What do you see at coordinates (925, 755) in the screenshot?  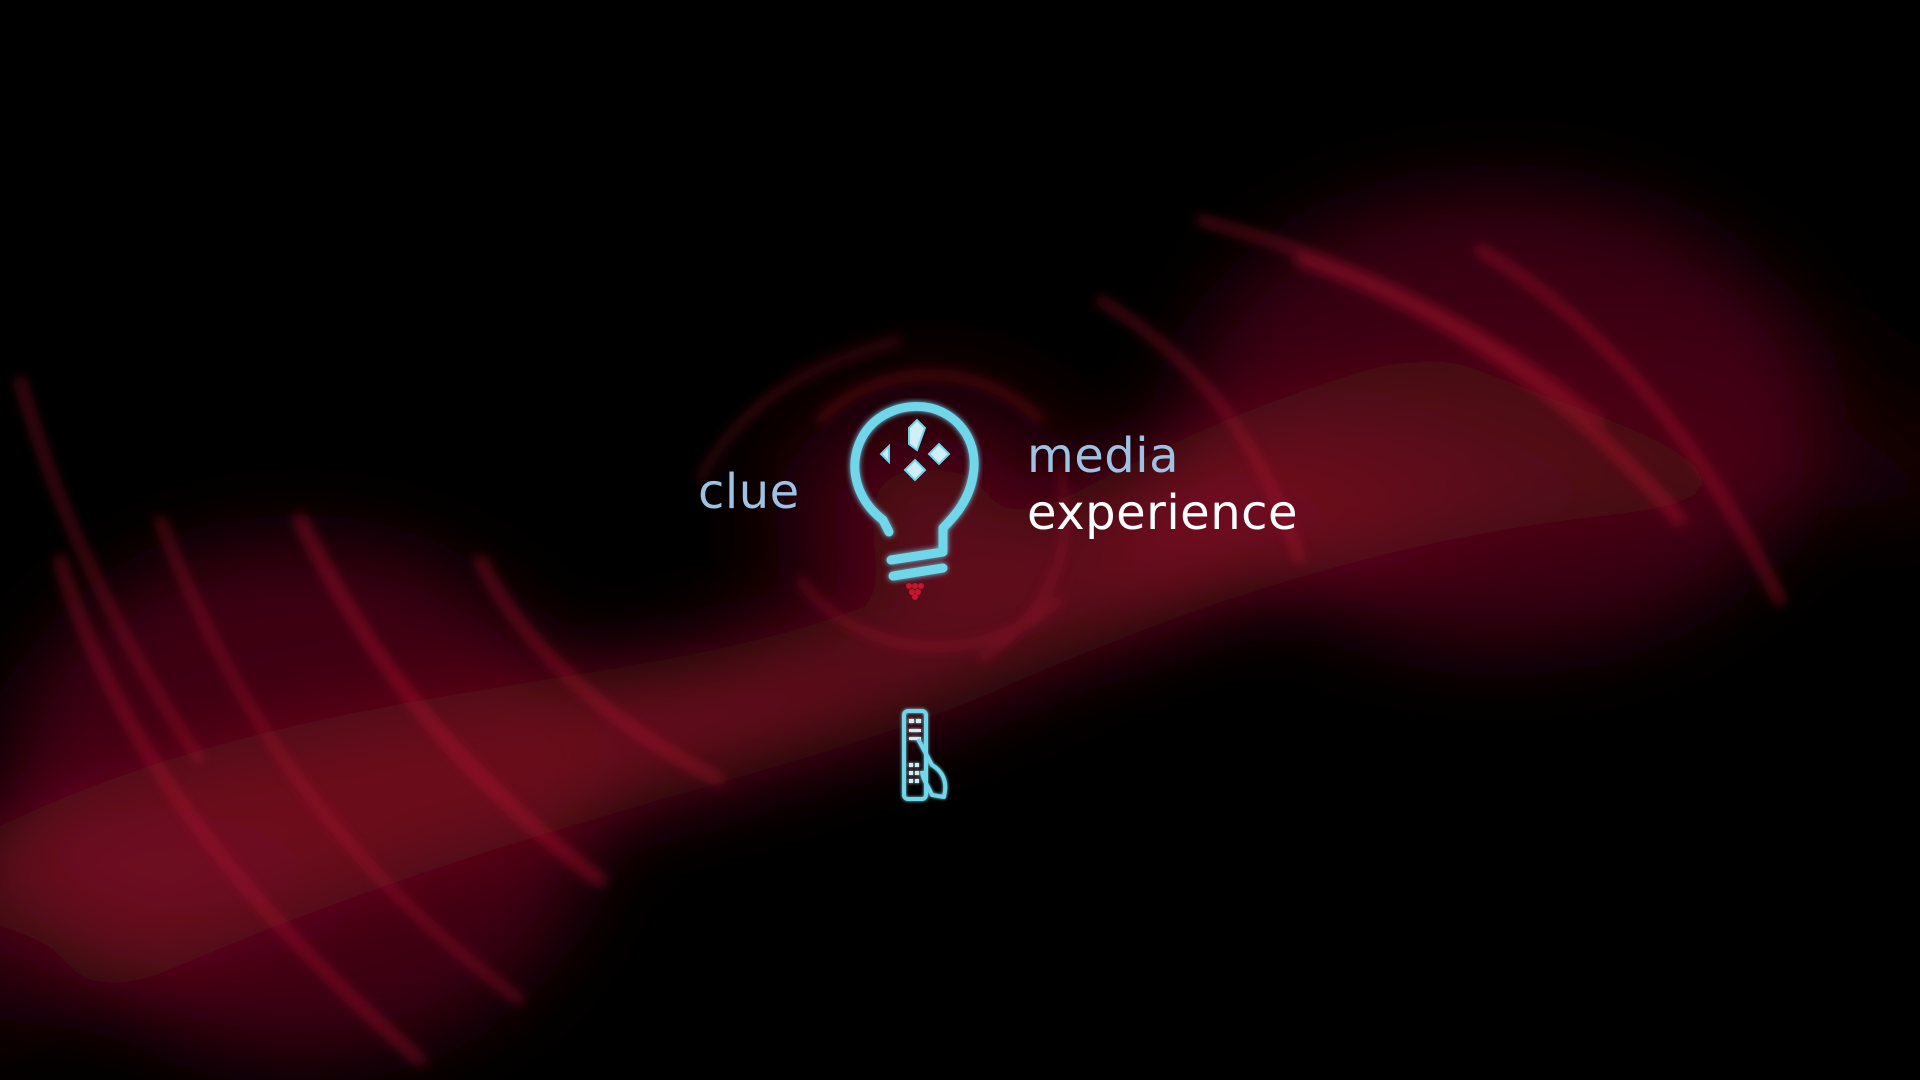 I see `remote-hand-icon` at bounding box center [925, 755].